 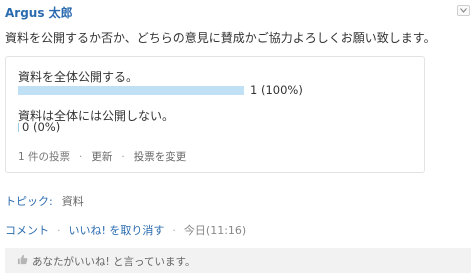 What do you see at coordinates (44, 157) in the screenshot?
I see `poll-vote-count: 1 件の投票` at bounding box center [44, 157].